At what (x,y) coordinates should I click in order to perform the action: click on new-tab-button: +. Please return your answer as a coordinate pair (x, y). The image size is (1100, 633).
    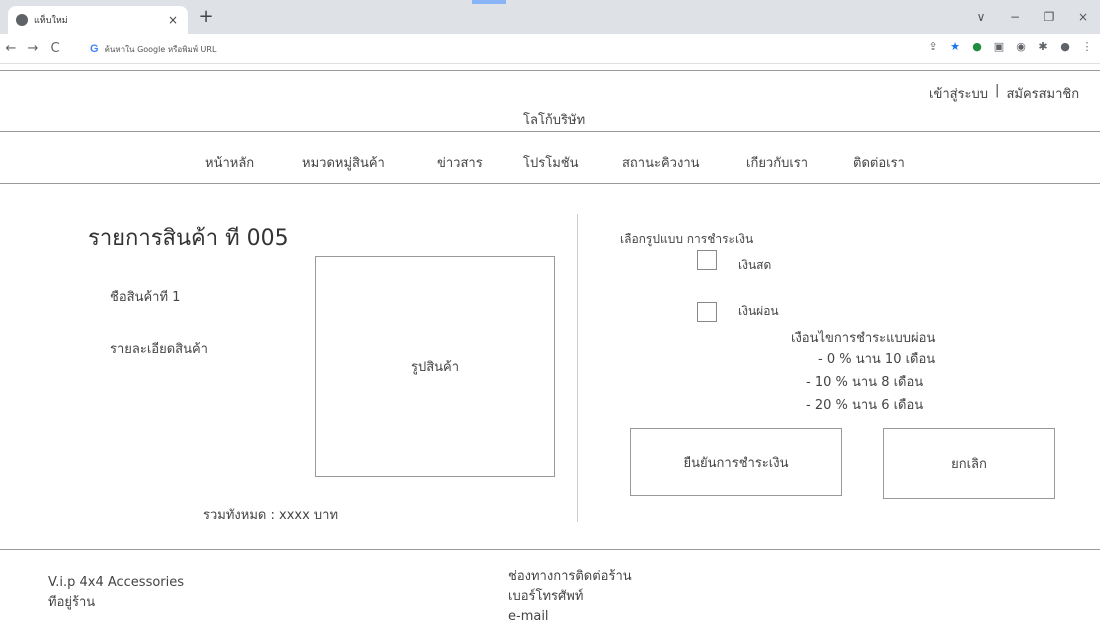
    Looking at the image, I should click on (206, 18).